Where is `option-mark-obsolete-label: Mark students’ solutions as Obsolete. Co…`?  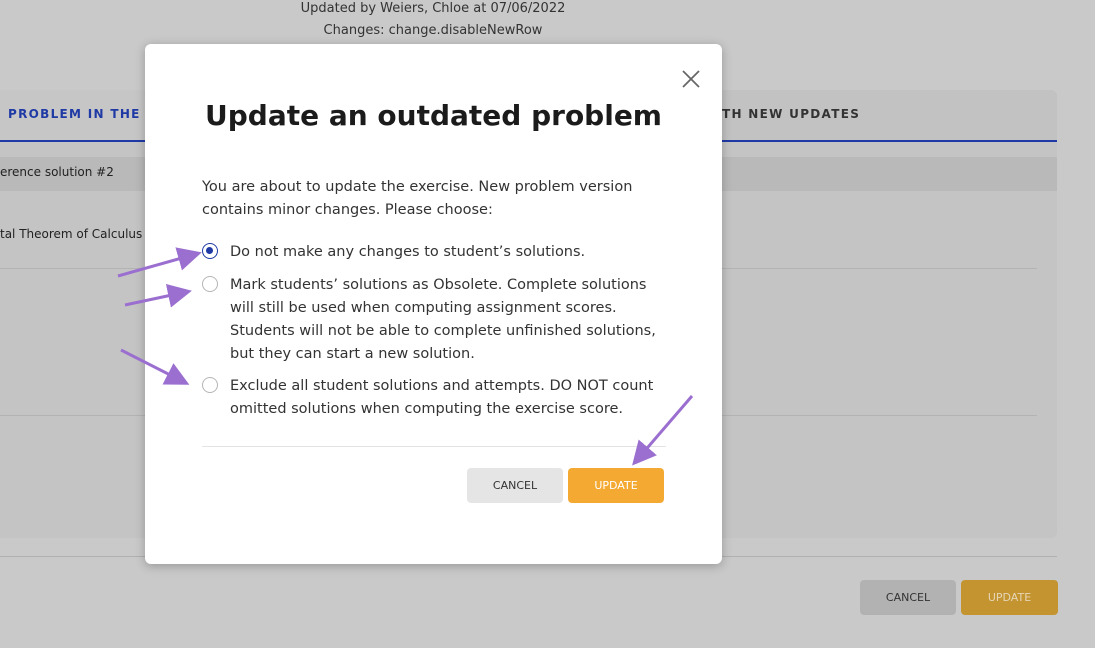 option-mark-obsolete-label: Mark students’ solutions as Obsolete. Co… is located at coordinates (443, 319).